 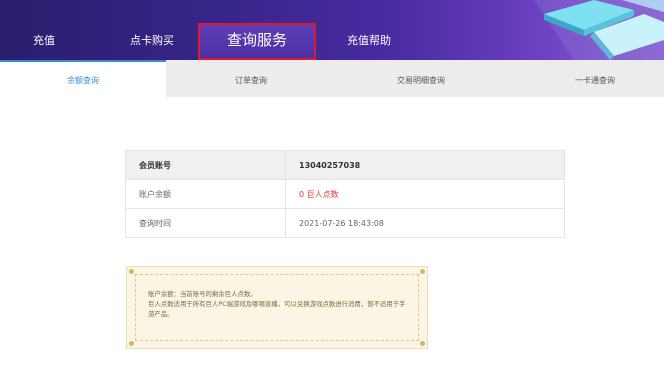 What do you see at coordinates (251, 78) in the screenshot?
I see `tab-order-query: 订单查询` at bounding box center [251, 78].